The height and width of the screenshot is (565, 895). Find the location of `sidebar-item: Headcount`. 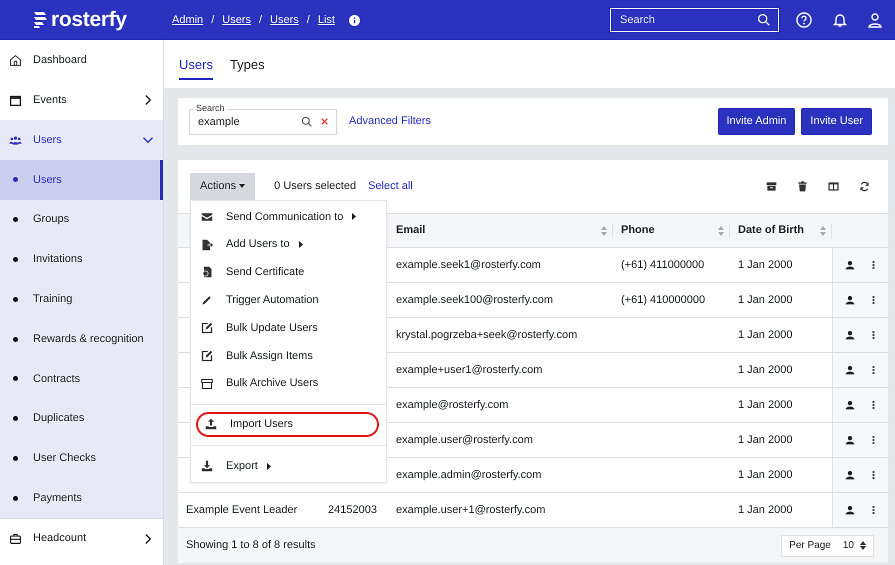

sidebar-item: Headcount is located at coordinates (81, 538).